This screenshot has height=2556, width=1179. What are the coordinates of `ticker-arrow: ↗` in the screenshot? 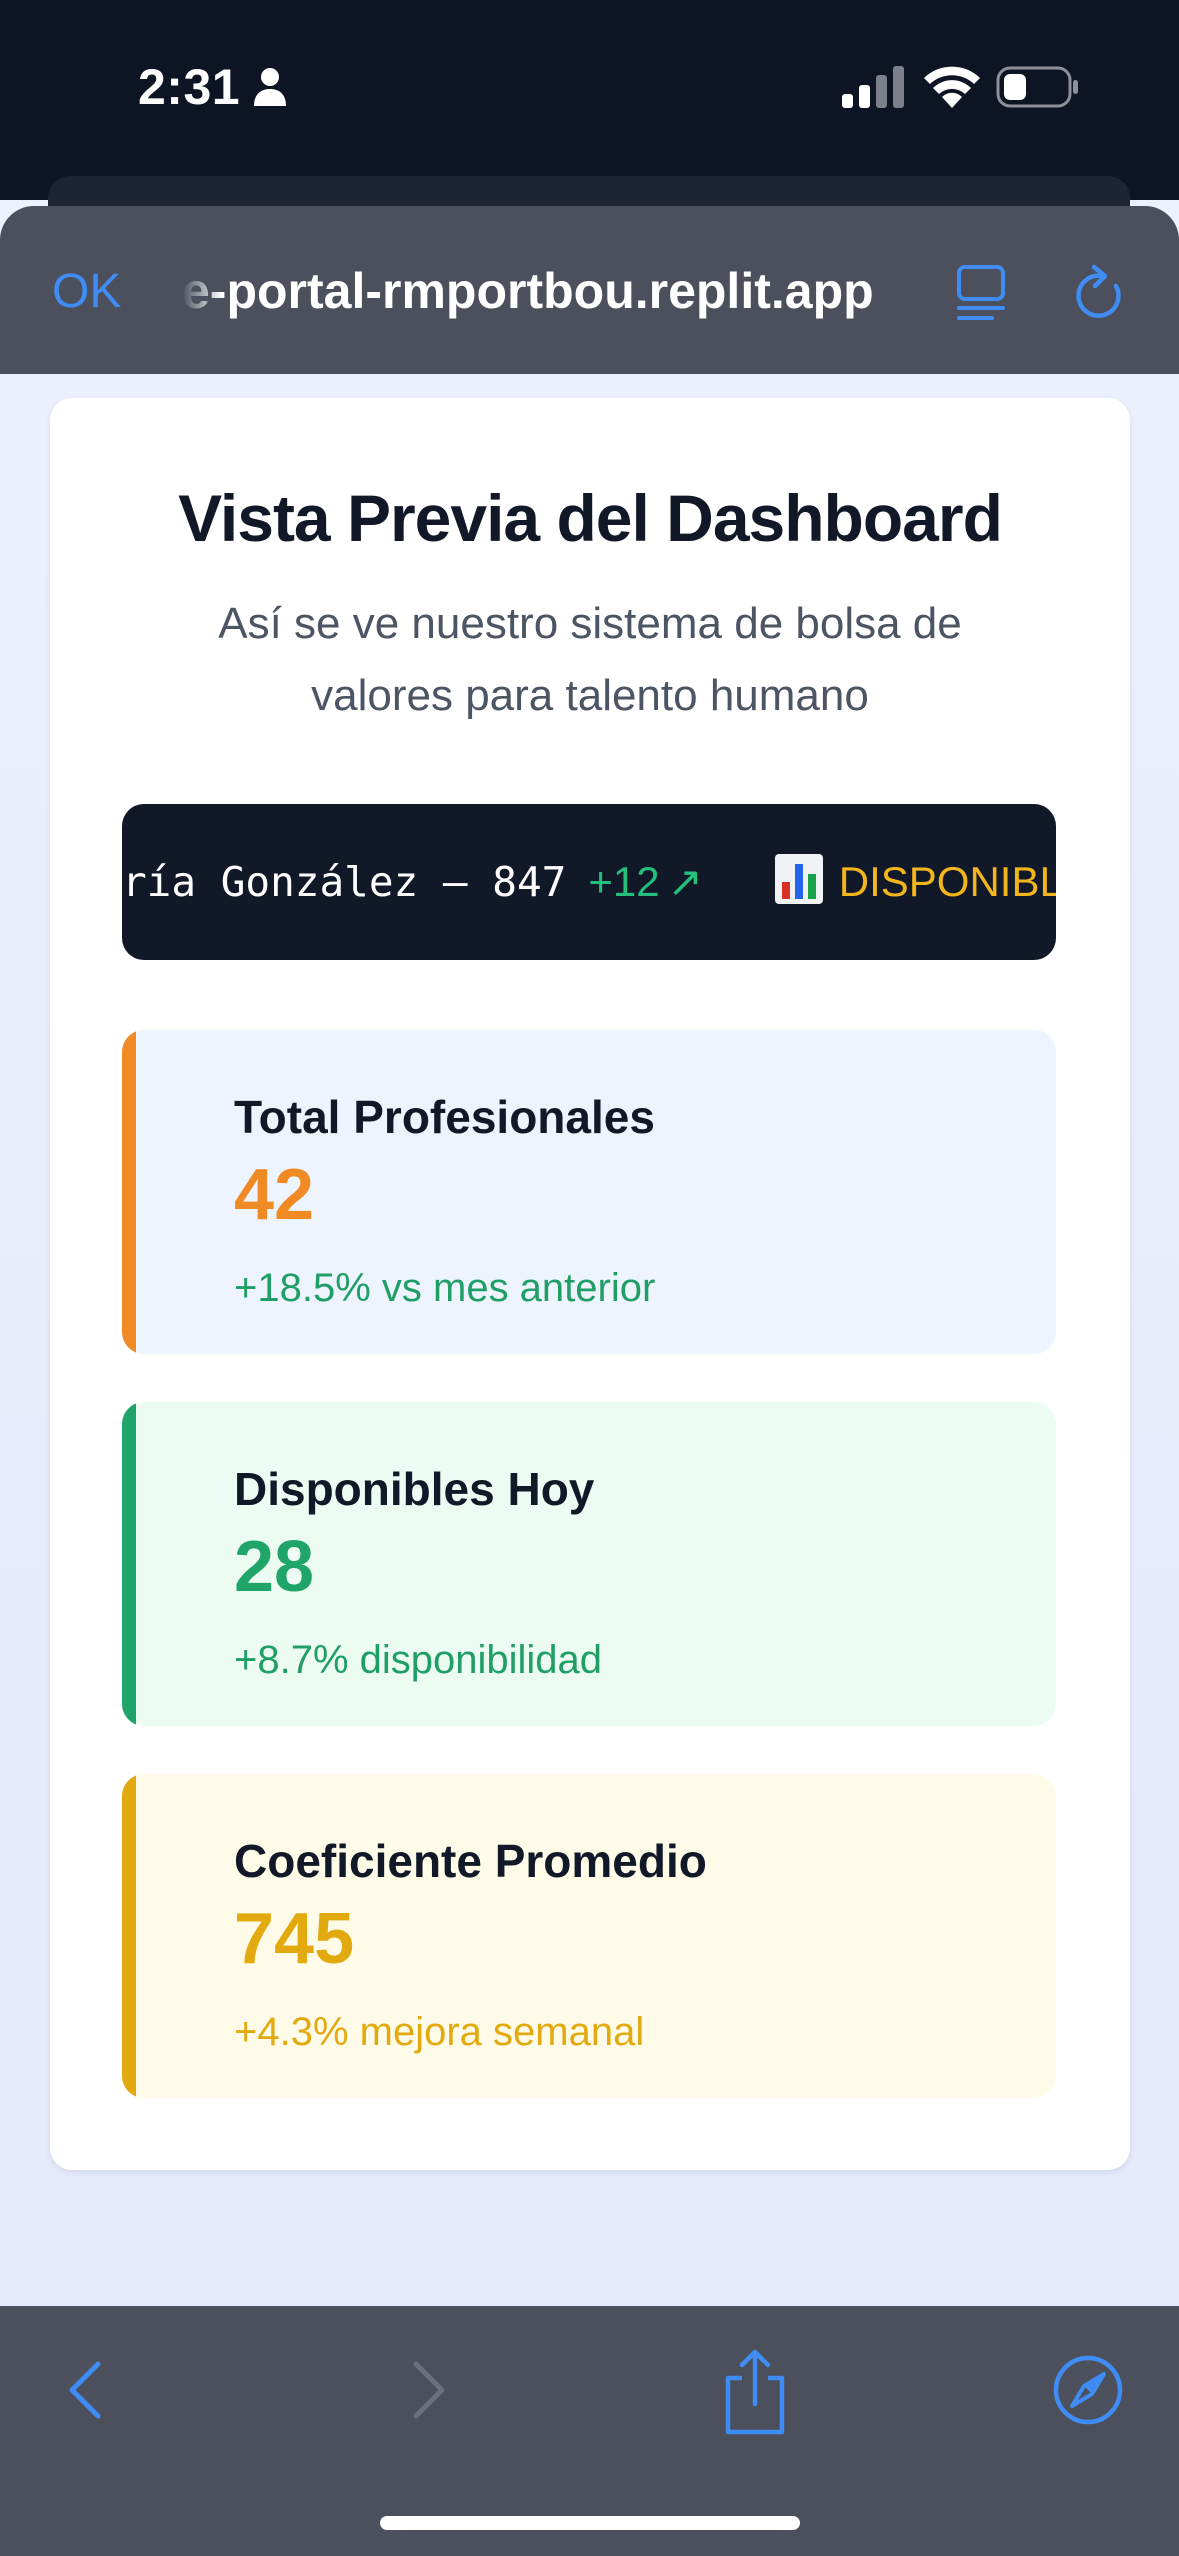 It's located at (685, 881).